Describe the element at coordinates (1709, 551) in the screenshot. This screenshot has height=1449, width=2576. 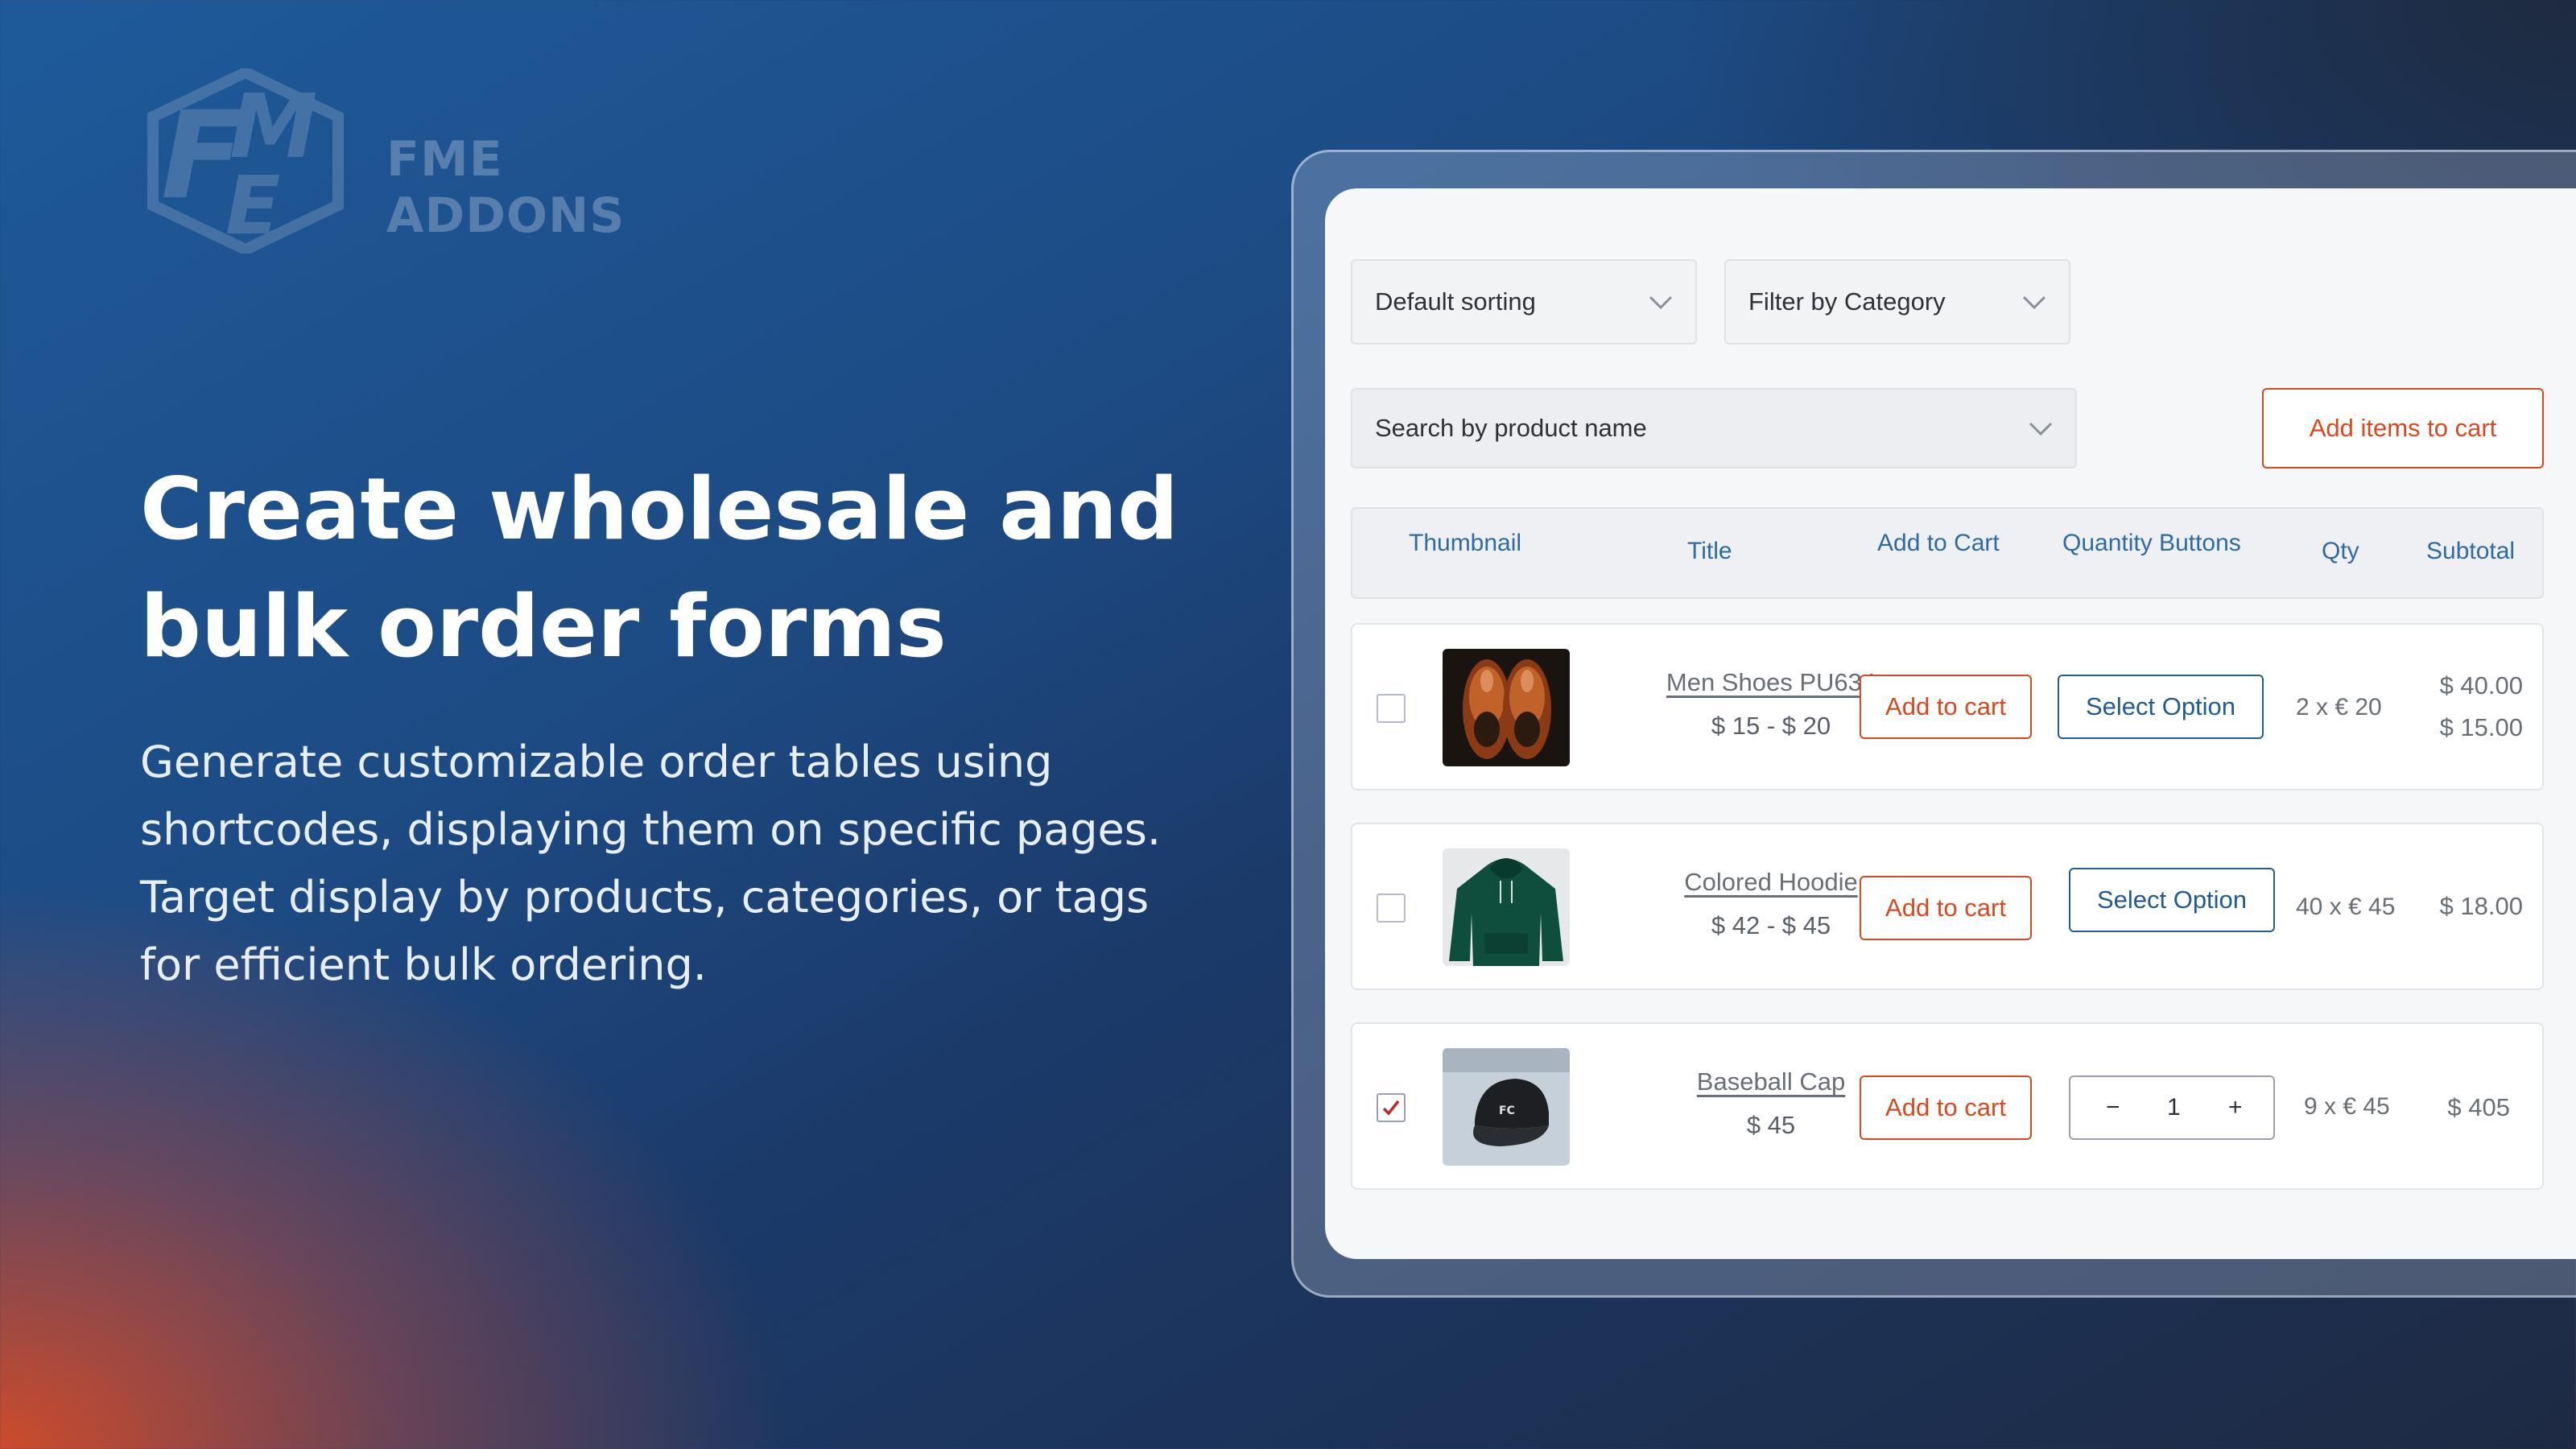
I see `column-header-title: Title` at that location.